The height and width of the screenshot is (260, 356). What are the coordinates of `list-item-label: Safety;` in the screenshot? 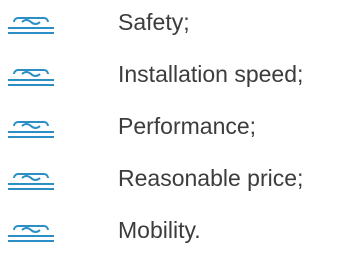 It's located at (154, 22).